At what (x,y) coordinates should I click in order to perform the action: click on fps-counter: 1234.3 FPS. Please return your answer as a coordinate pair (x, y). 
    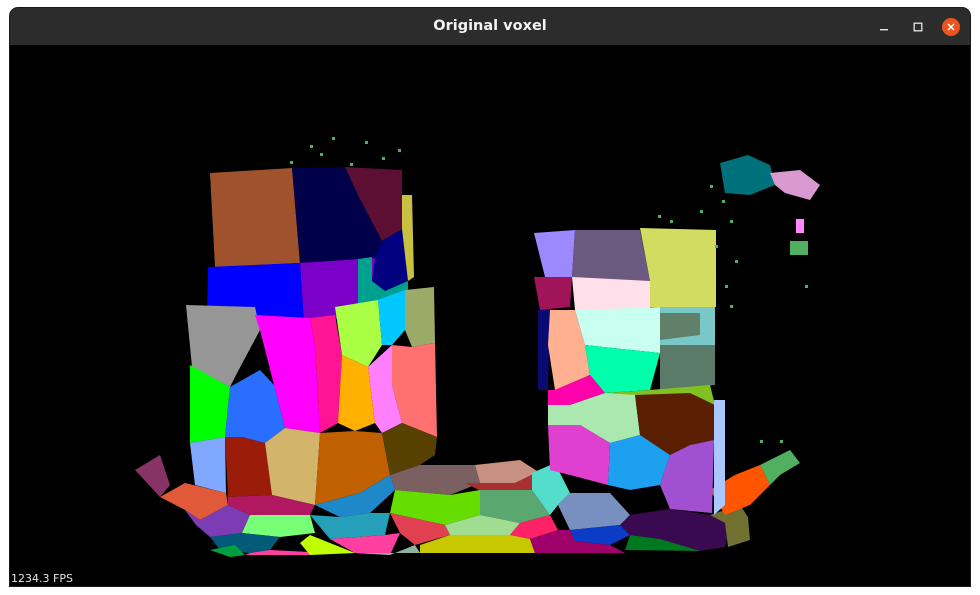
    Looking at the image, I should click on (42, 578).